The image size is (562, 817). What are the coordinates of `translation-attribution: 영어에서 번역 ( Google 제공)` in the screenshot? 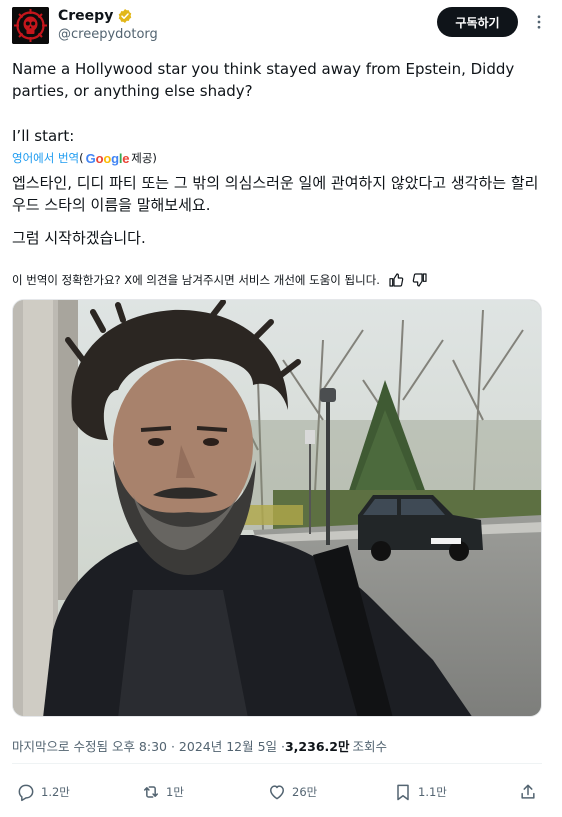 It's located at (84, 158).